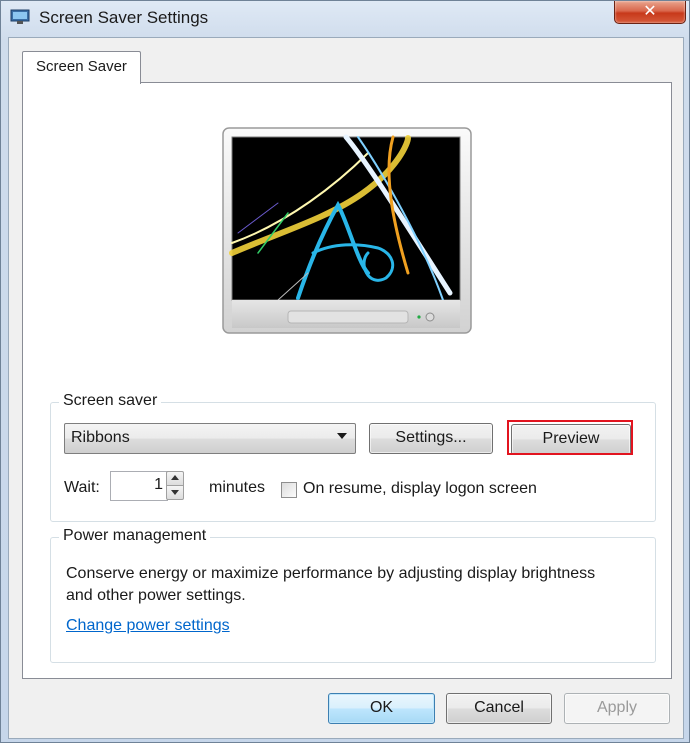 The width and height of the screenshot is (690, 743). Describe the element at coordinates (210, 438) in the screenshot. I see `screen-saver-dropdown: Ribbons` at that location.